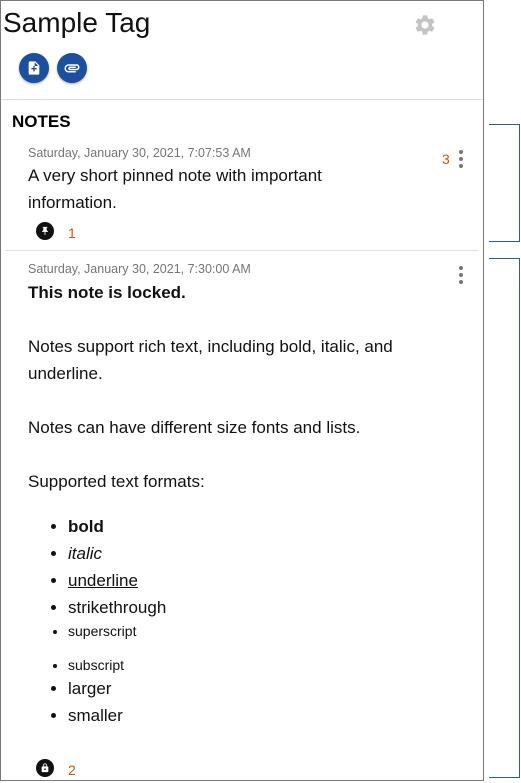  I want to click on list-item-underline: underline, so click(248, 580).